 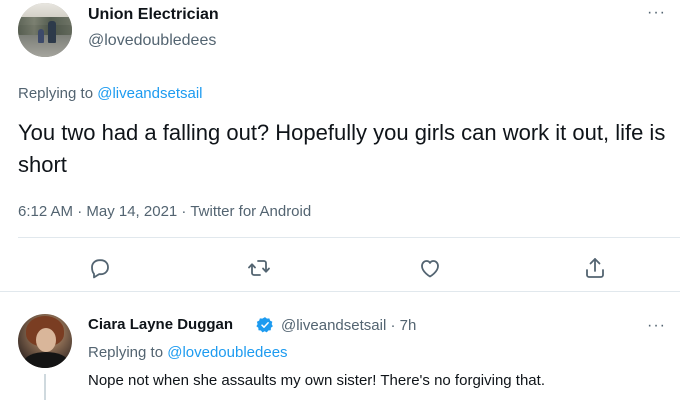 What do you see at coordinates (153, 15) in the screenshot?
I see `author-name: Union Electrician` at bounding box center [153, 15].